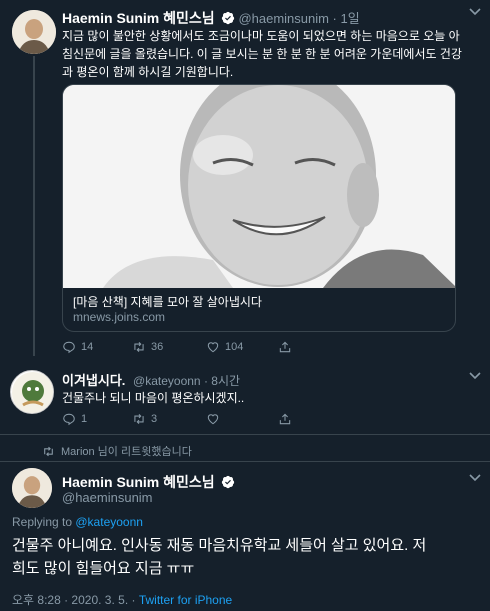 This screenshot has width=490, height=611. What do you see at coordinates (87, 347) in the screenshot?
I see `reply-count: 14` at bounding box center [87, 347].